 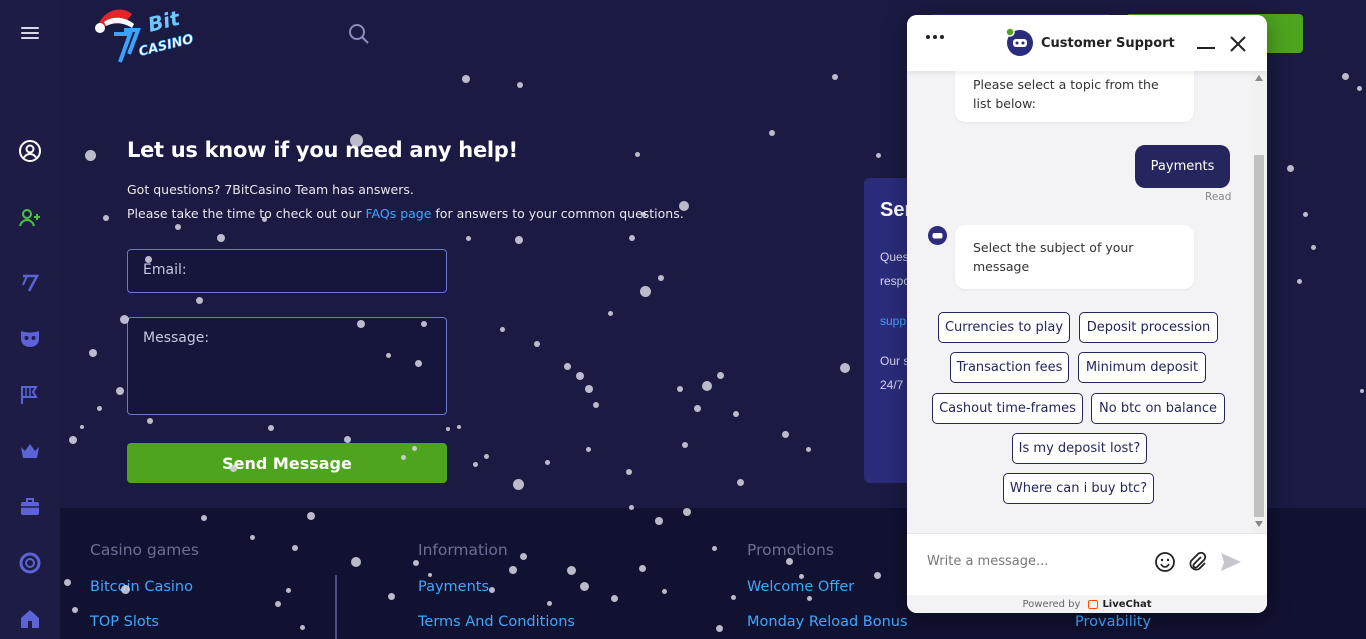 What do you see at coordinates (1259, 336) in the screenshot?
I see `chat-scrollbar-thumb` at bounding box center [1259, 336].